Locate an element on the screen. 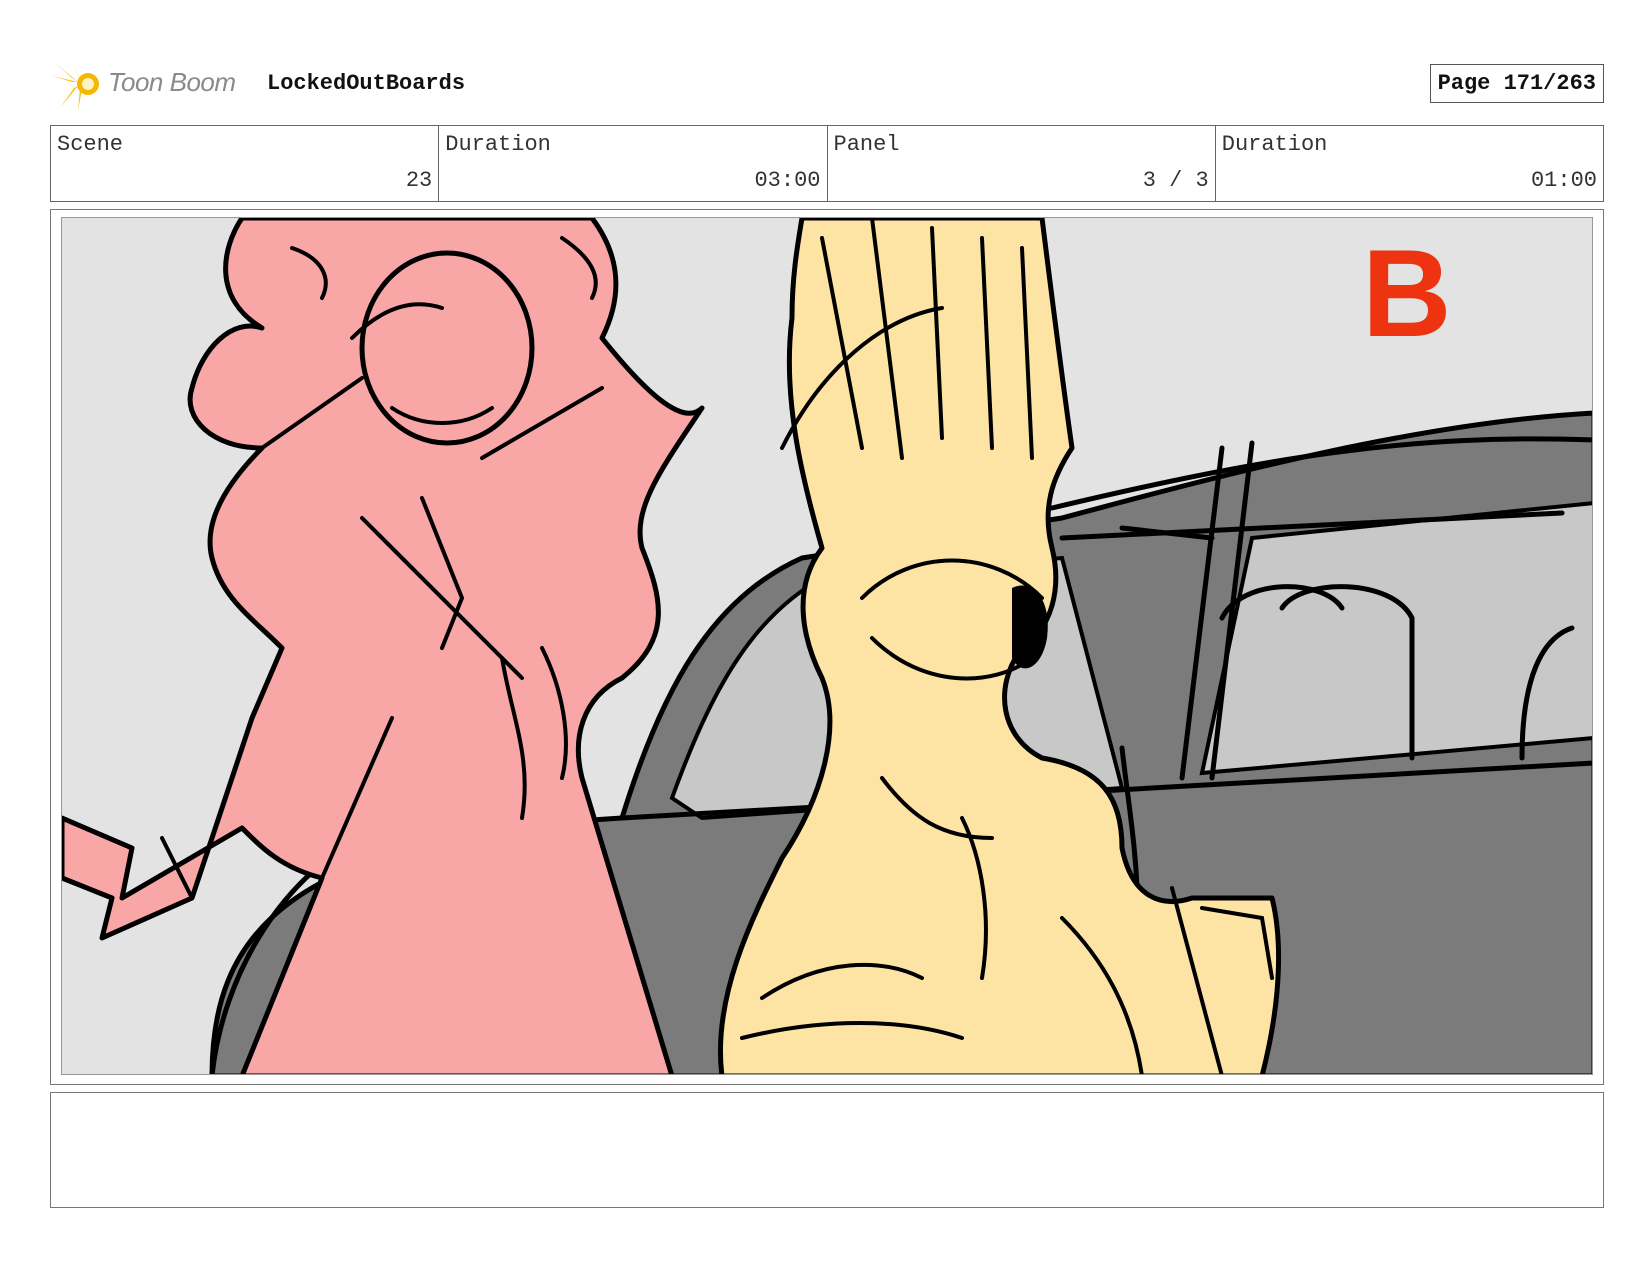 This screenshot has width=1650, height=1275. scene-duration-value: 03:00 is located at coordinates (787, 180).